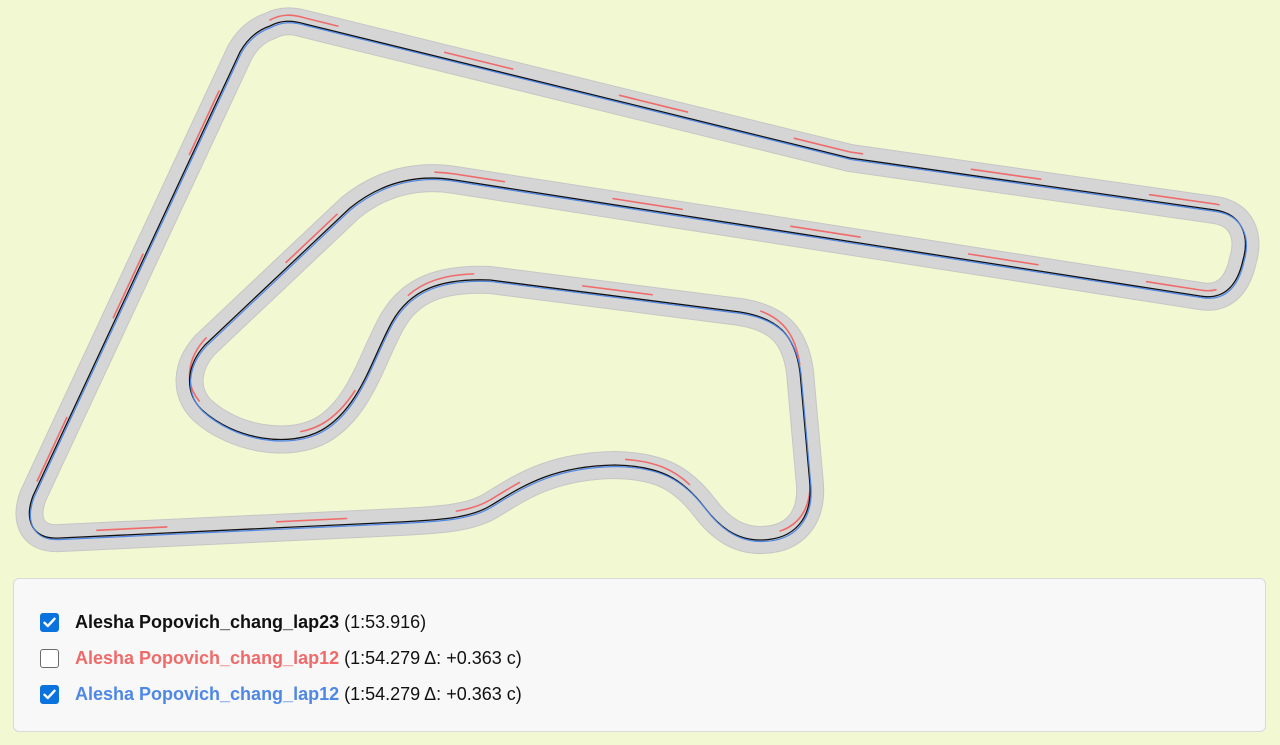 The image size is (1280, 745). What do you see at coordinates (207, 622) in the screenshot?
I see `lap-name: Alesha Popovich_chang_lap23` at bounding box center [207, 622].